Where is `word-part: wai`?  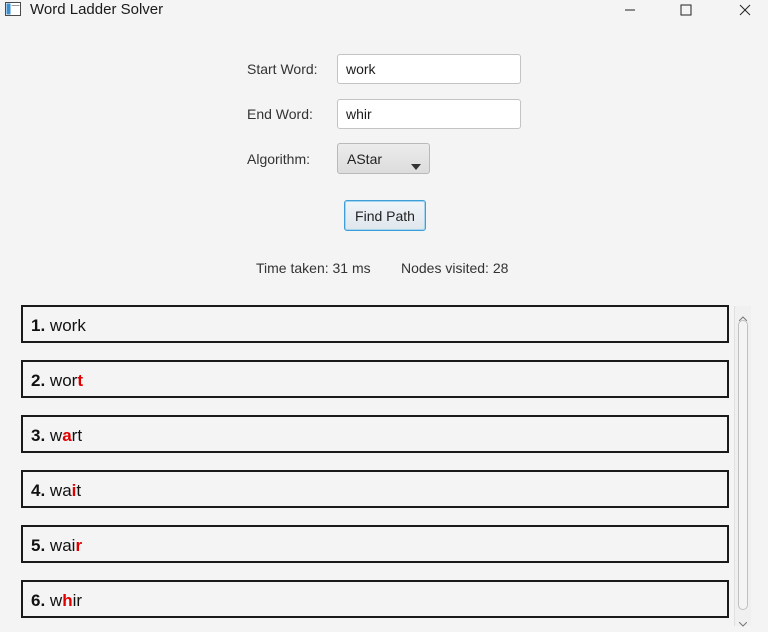 word-part: wai is located at coordinates (62, 545).